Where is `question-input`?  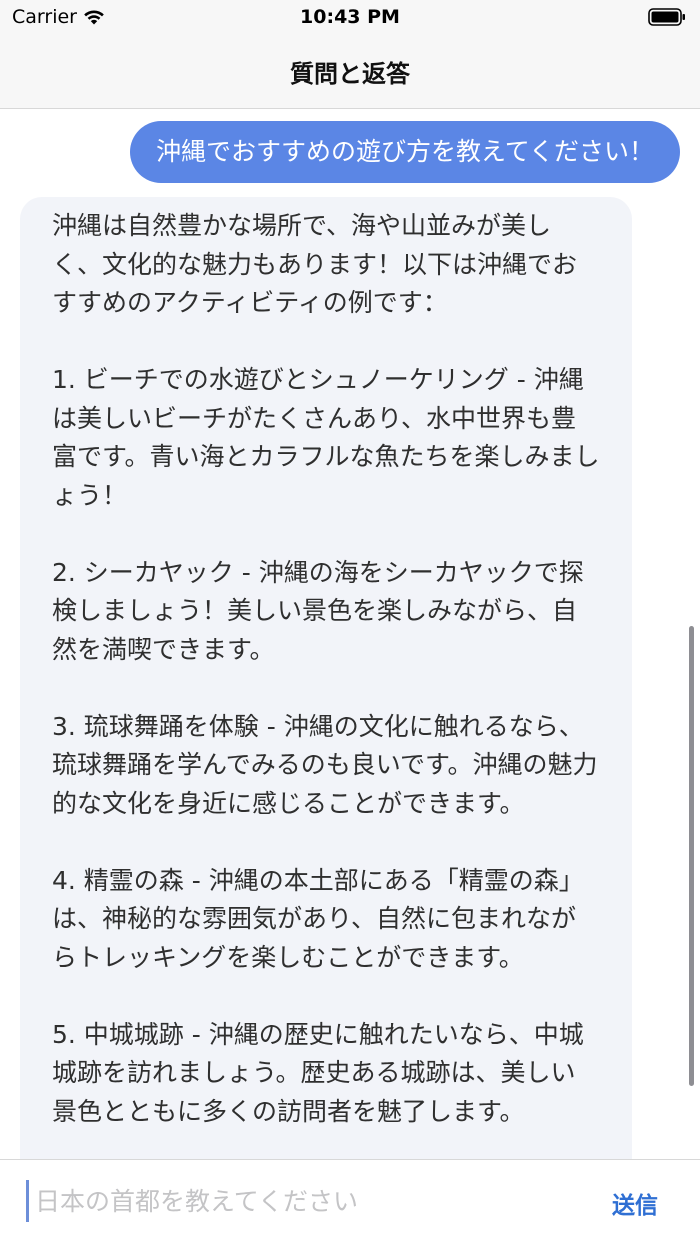 question-input is located at coordinates (300, 1201).